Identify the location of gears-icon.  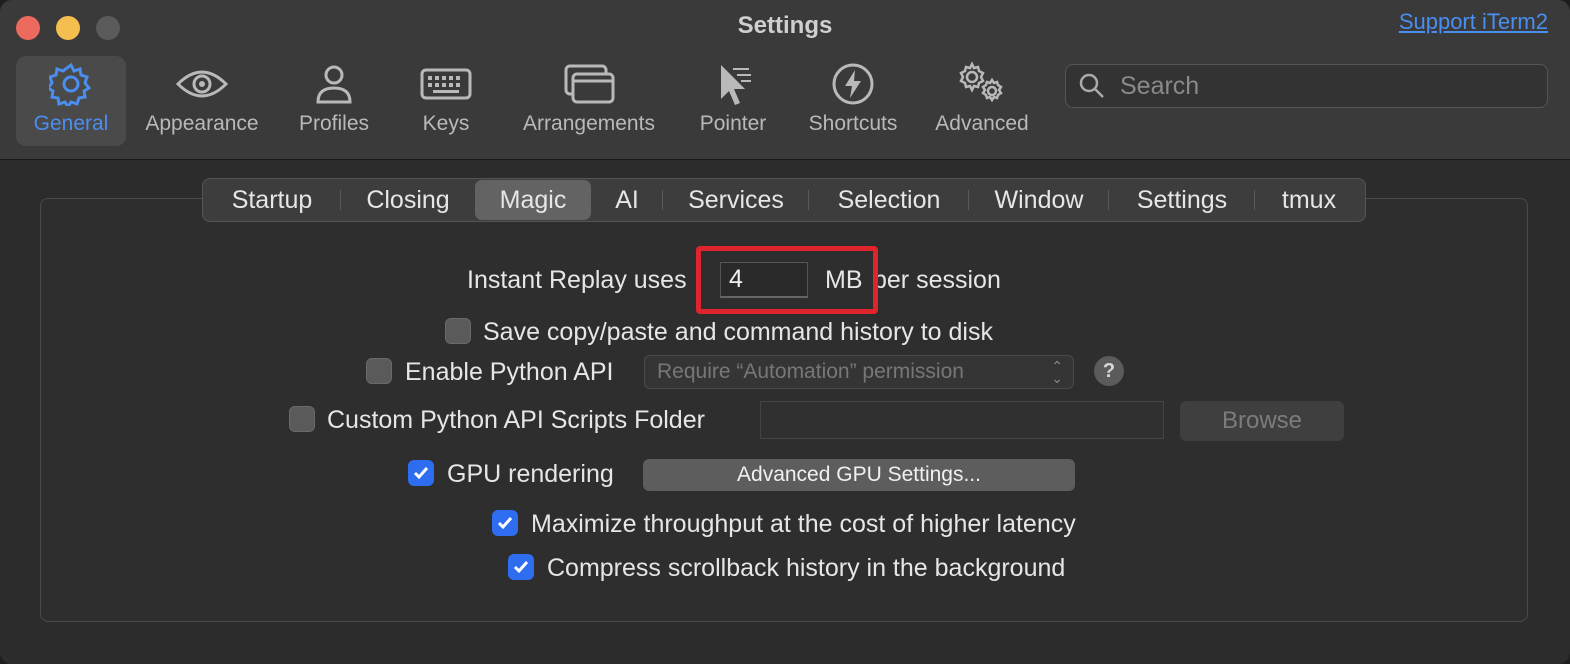
(982, 84).